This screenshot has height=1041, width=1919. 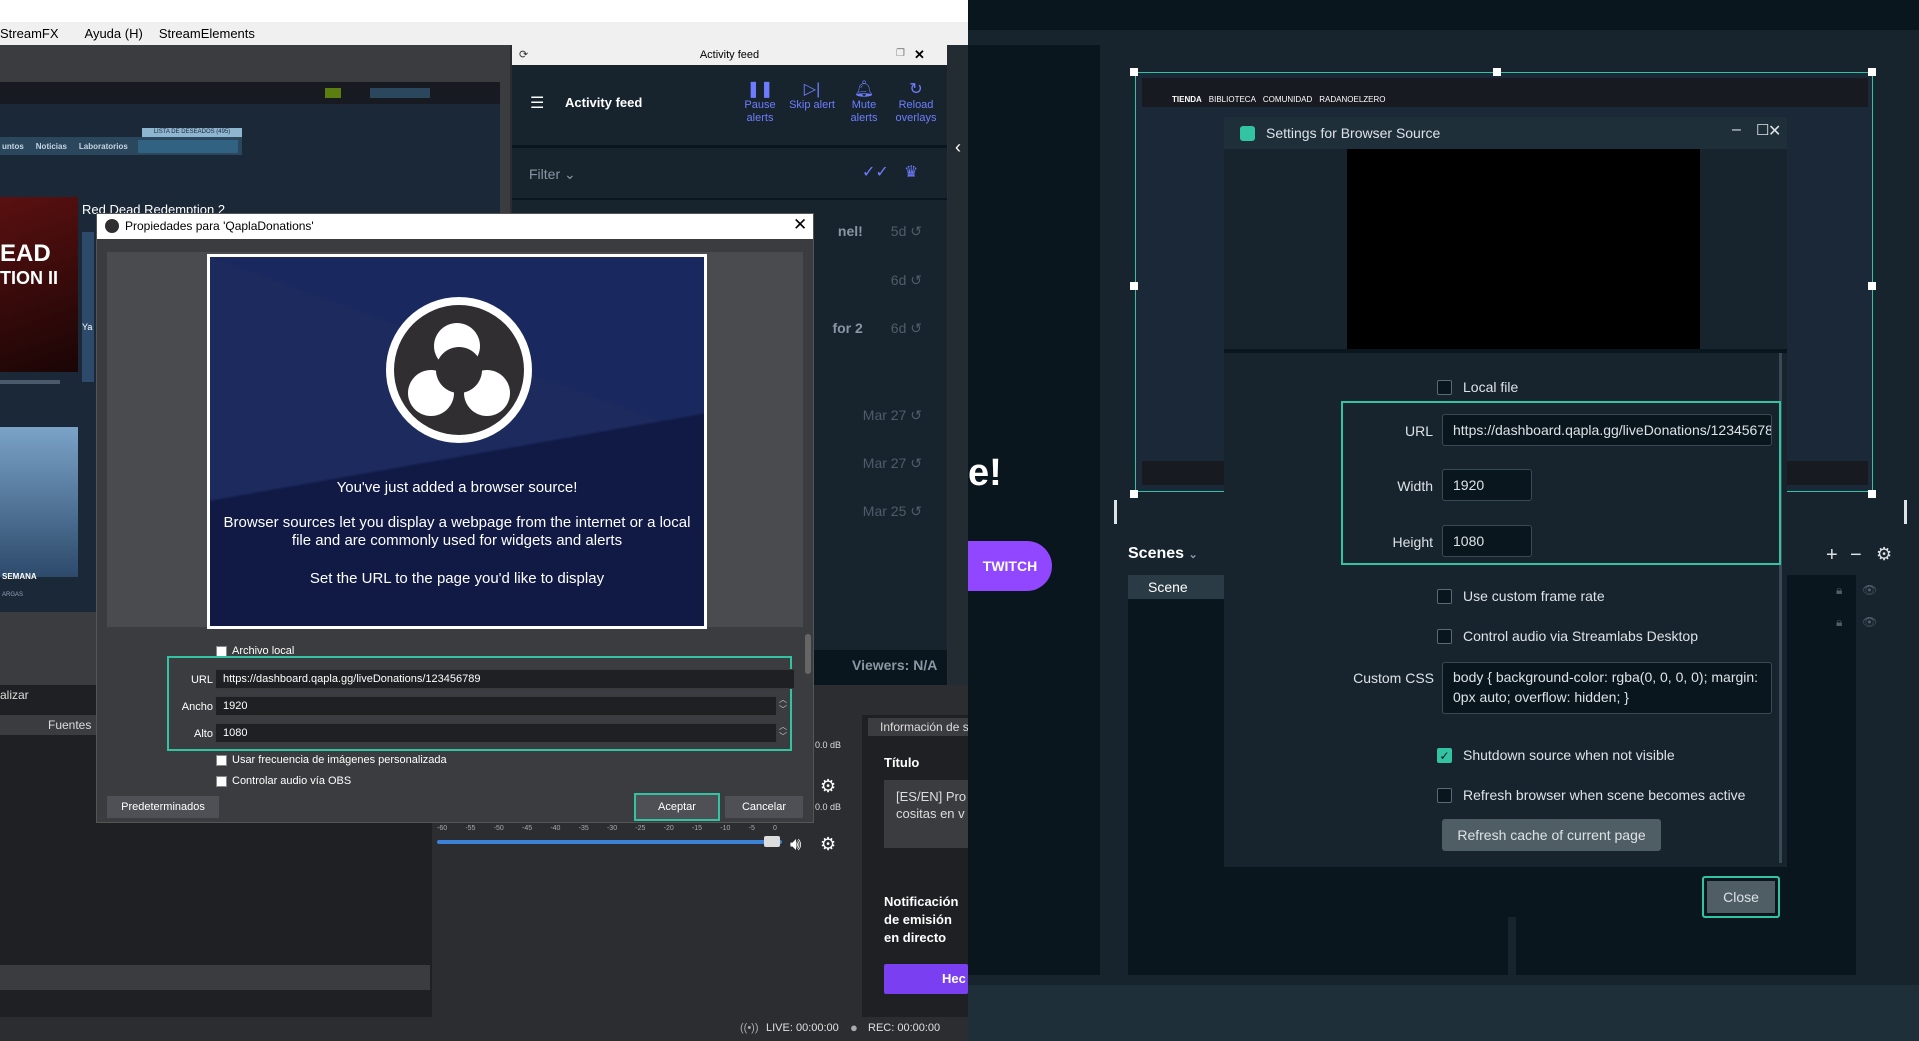 What do you see at coordinates (1187, 99) in the screenshot?
I see `capture-nav-item: TIENDA` at bounding box center [1187, 99].